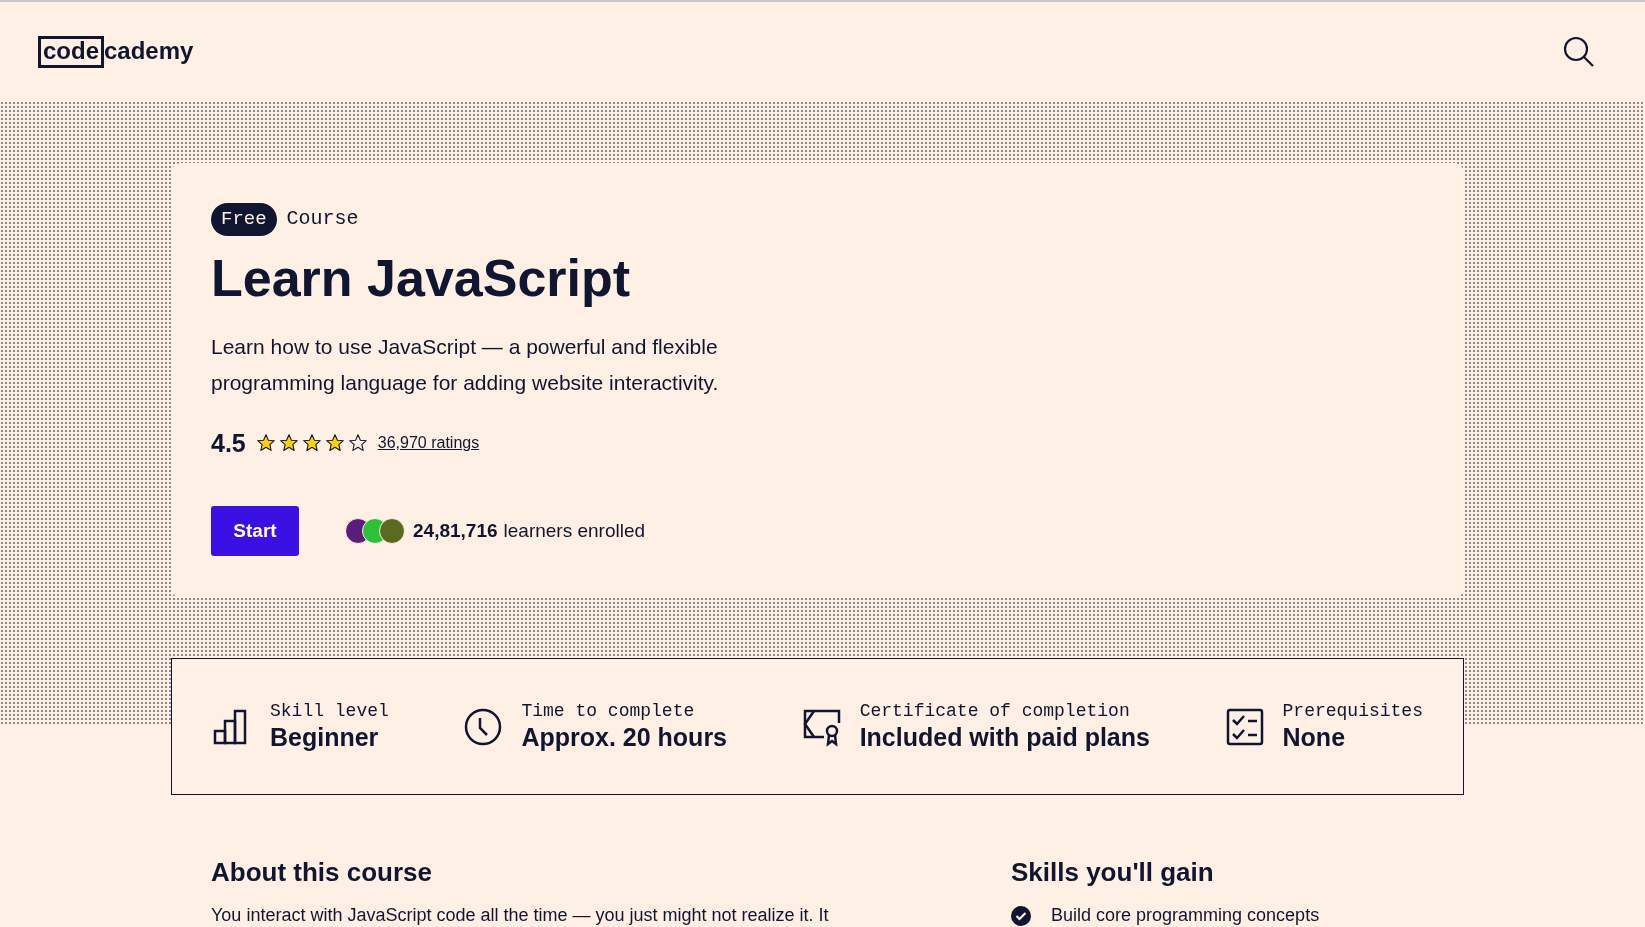 This screenshot has width=1645, height=927. I want to click on clock-icon, so click(483, 726).